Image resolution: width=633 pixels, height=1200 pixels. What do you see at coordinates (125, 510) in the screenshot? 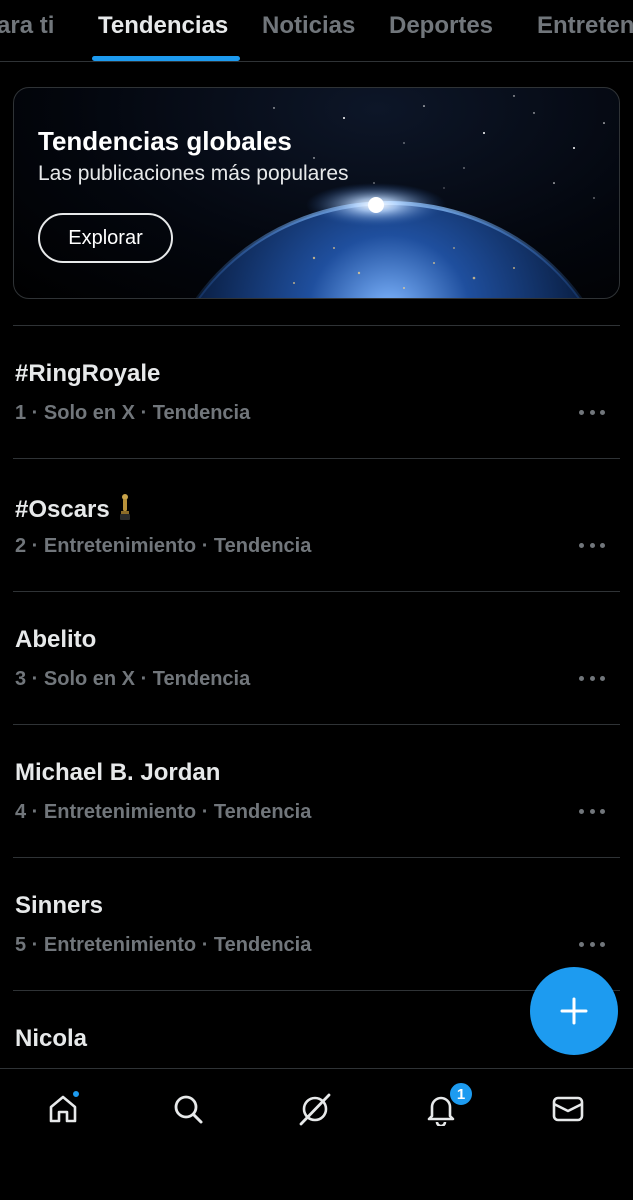
I see `oscar-trophy-icon` at bounding box center [125, 510].